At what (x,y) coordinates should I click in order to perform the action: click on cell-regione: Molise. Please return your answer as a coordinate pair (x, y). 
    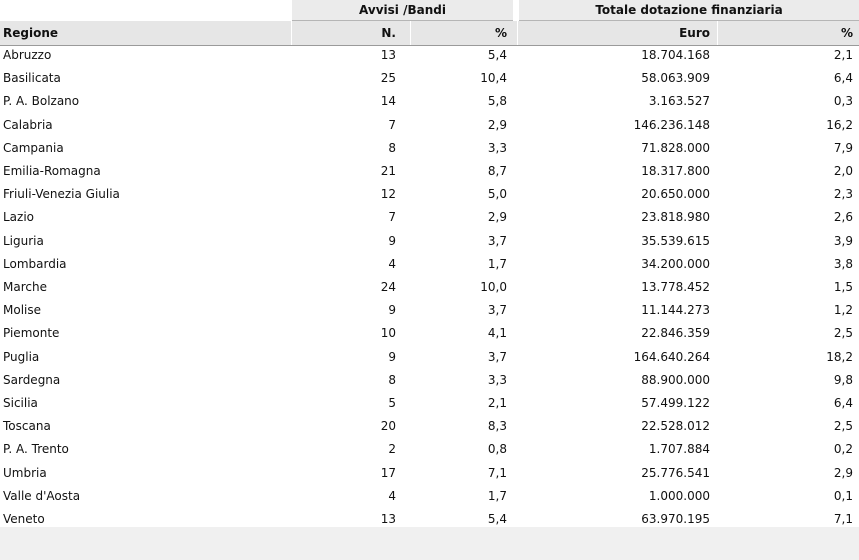
    Looking at the image, I should click on (22, 310).